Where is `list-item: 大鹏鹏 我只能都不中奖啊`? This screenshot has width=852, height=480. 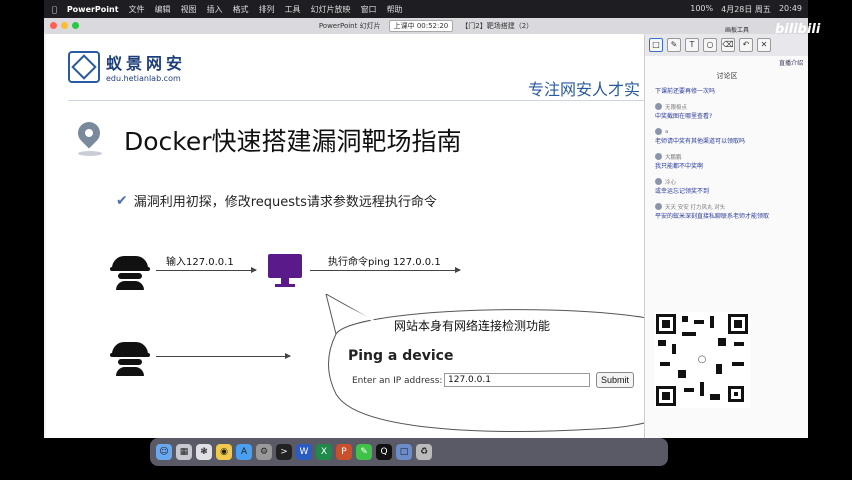
list-item: 大鹏鹏 我只能都不中奖啊 is located at coordinates (730, 161).